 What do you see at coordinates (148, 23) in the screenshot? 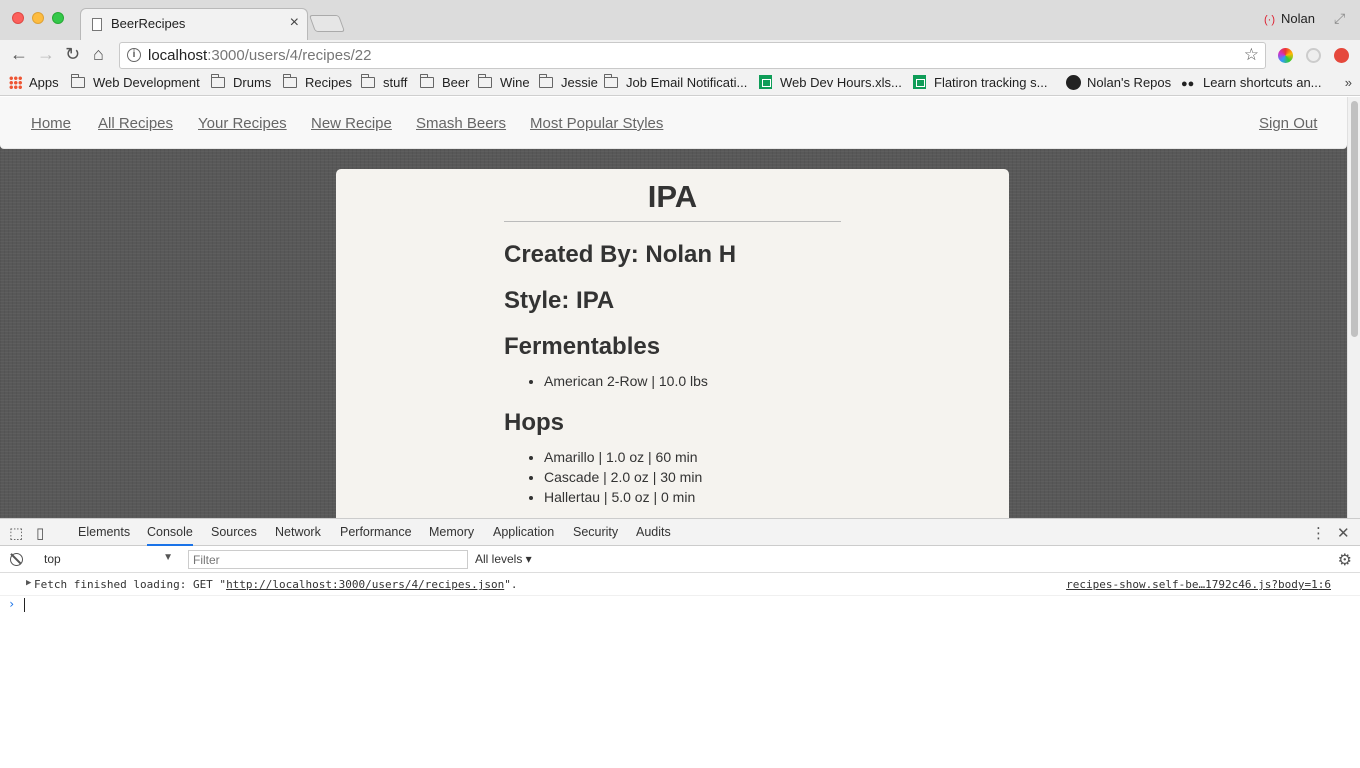
I see `tab-title: BeerRecipes` at bounding box center [148, 23].